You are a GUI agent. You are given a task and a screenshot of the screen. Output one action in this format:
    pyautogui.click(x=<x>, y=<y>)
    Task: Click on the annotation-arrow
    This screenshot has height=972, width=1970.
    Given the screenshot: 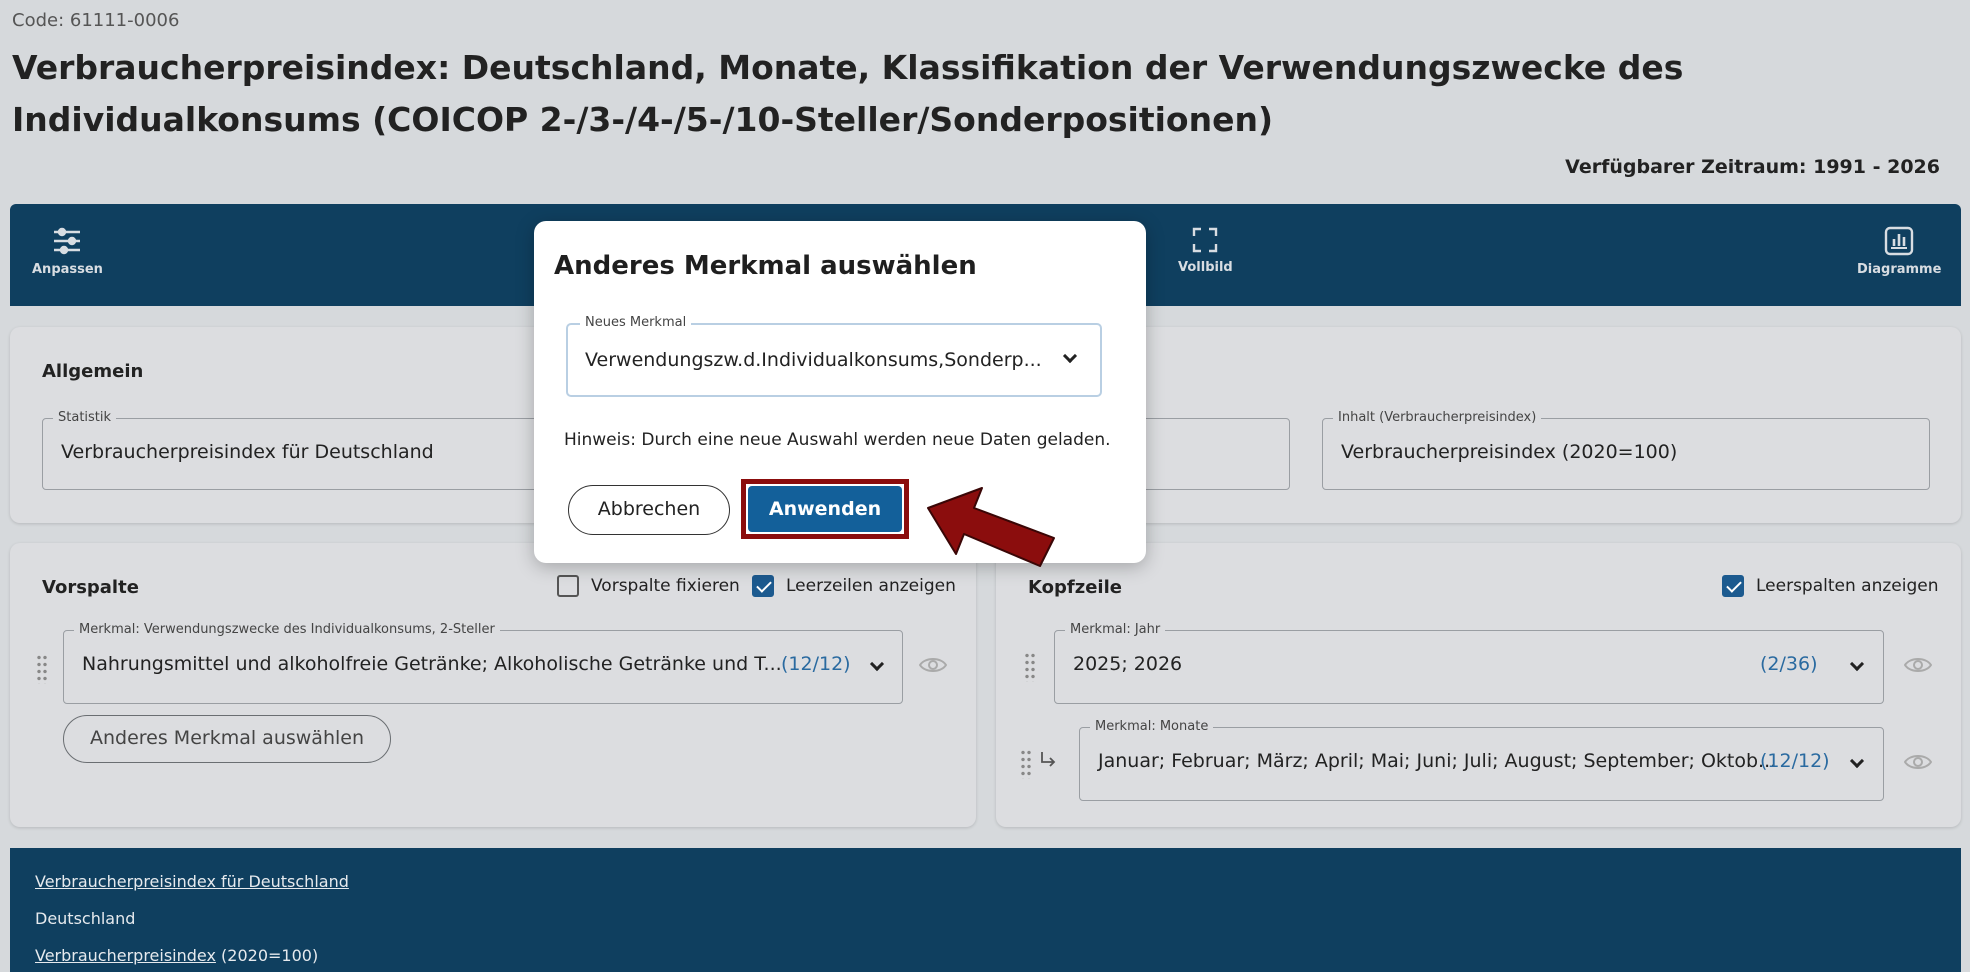 What is the action you would take?
    pyautogui.click(x=991, y=527)
    